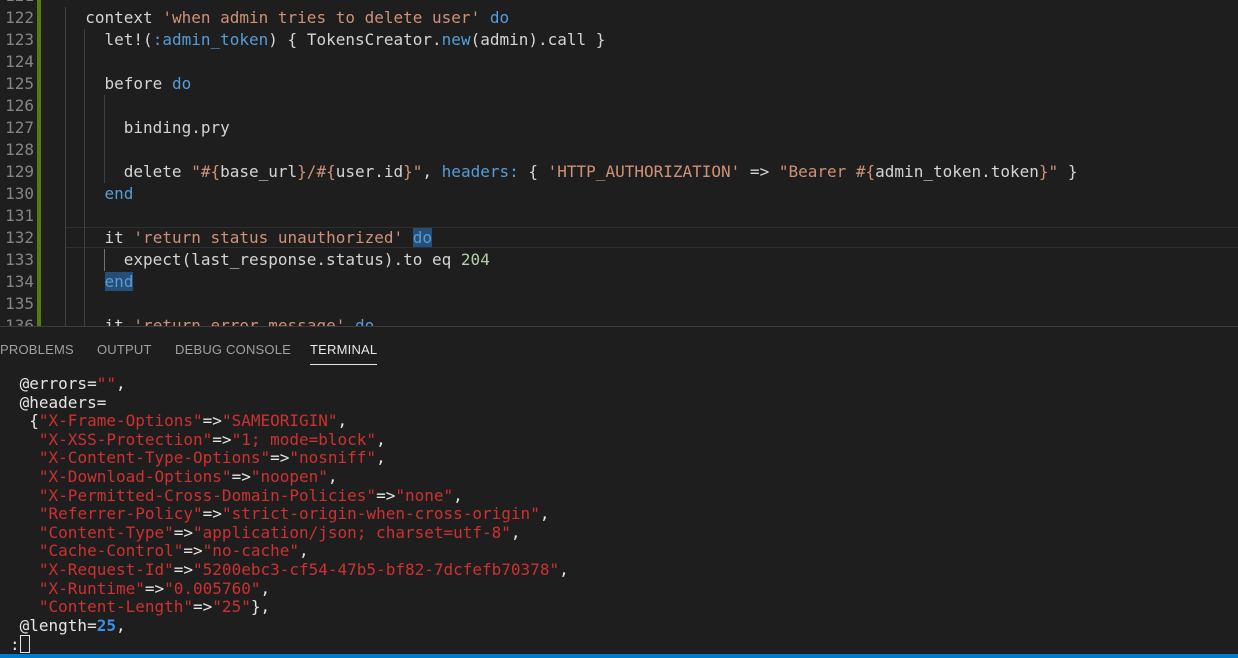 Image resolution: width=1238 pixels, height=658 pixels. What do you see at coordinates (19, 193) in the screenshot?
I see `line-number: 130` at bounding box center [19, 193].